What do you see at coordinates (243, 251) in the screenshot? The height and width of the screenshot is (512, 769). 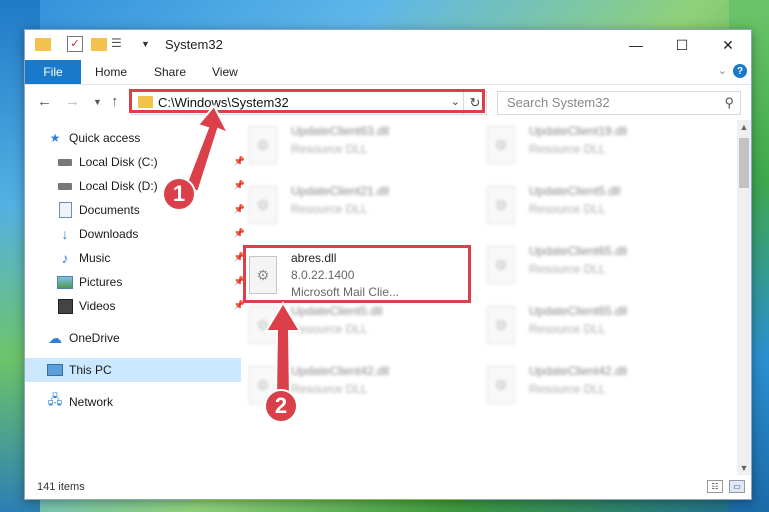 I see `annotation-arrows` at bounding box center [243, 251].